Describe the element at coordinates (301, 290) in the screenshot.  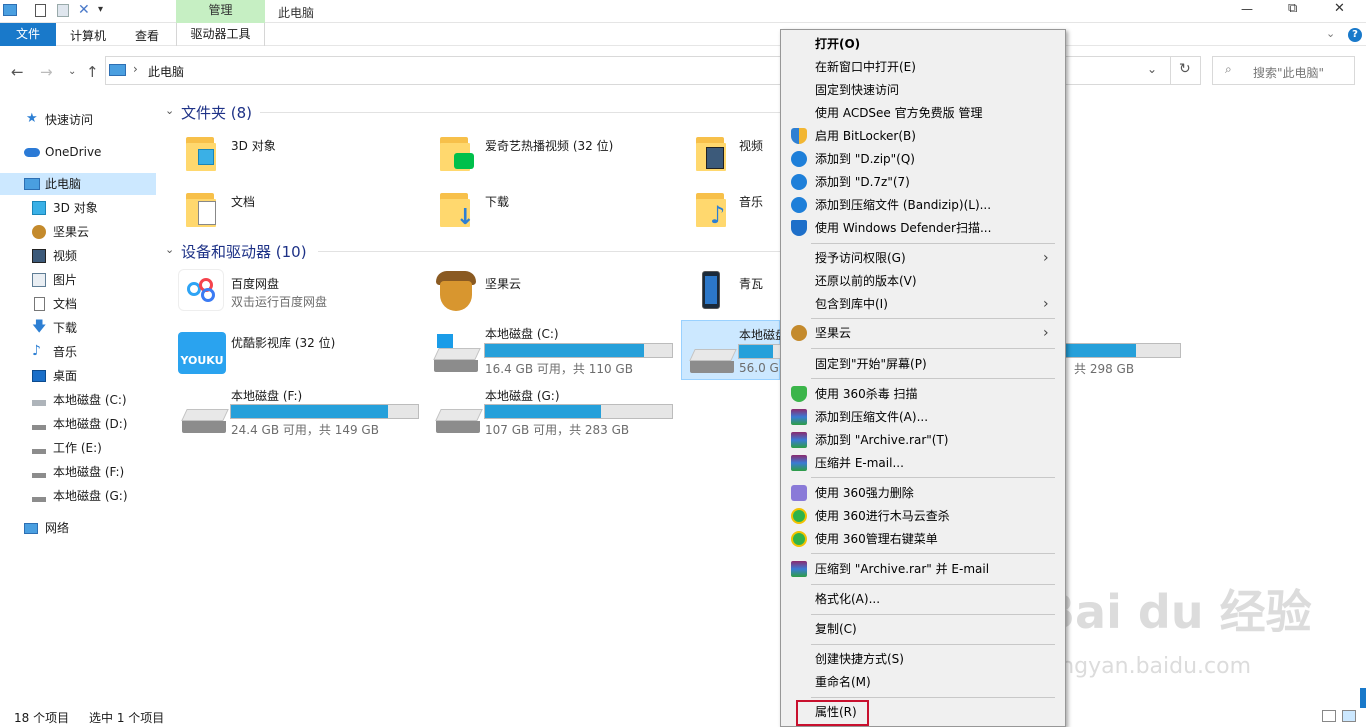
I see `device-tile-baidu: 百度网盘 双击运行百度网盘` at that location.